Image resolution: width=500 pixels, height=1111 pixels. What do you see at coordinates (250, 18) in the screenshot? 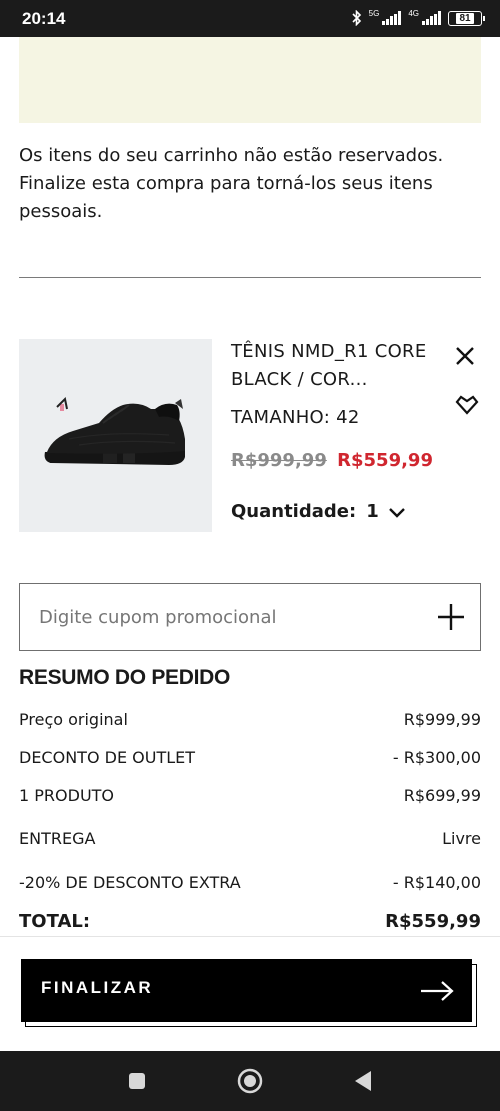
I see `status-bar: 20:14 5G 4G 81` at bounding box center [250, 18].